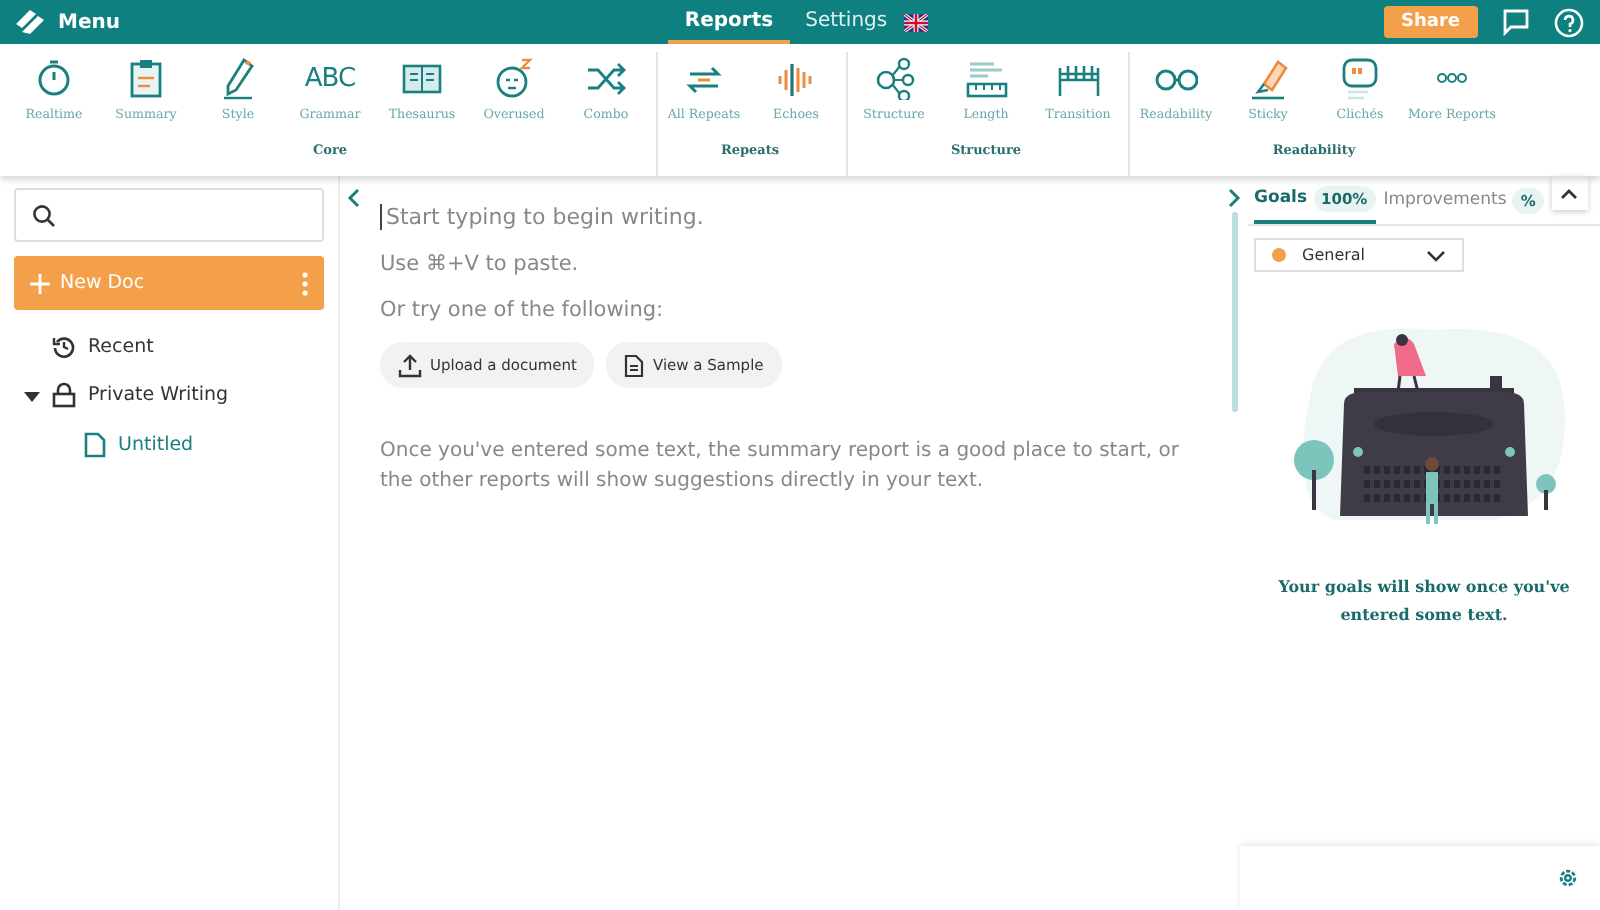  I want to click on chevron-left-icon, so click(354, 198).